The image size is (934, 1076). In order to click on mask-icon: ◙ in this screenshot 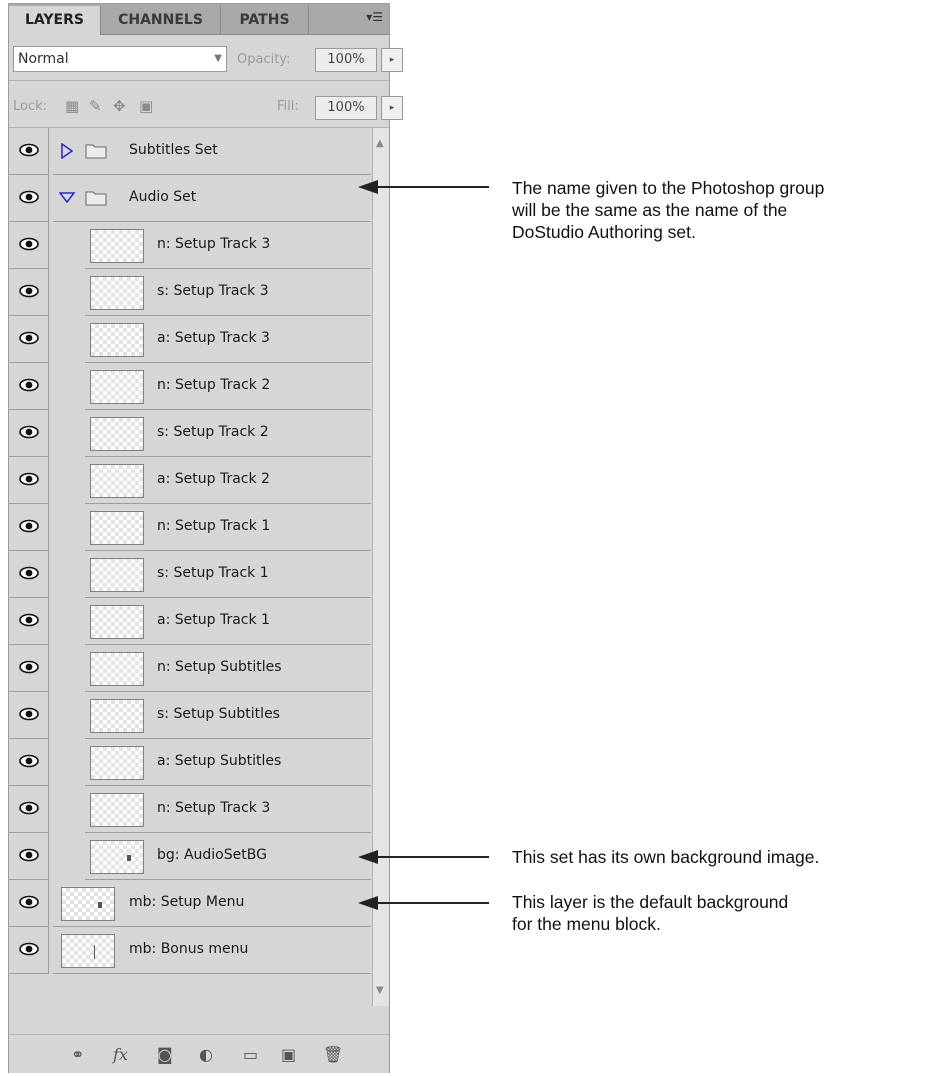, I will do `click(165, 1054)`.